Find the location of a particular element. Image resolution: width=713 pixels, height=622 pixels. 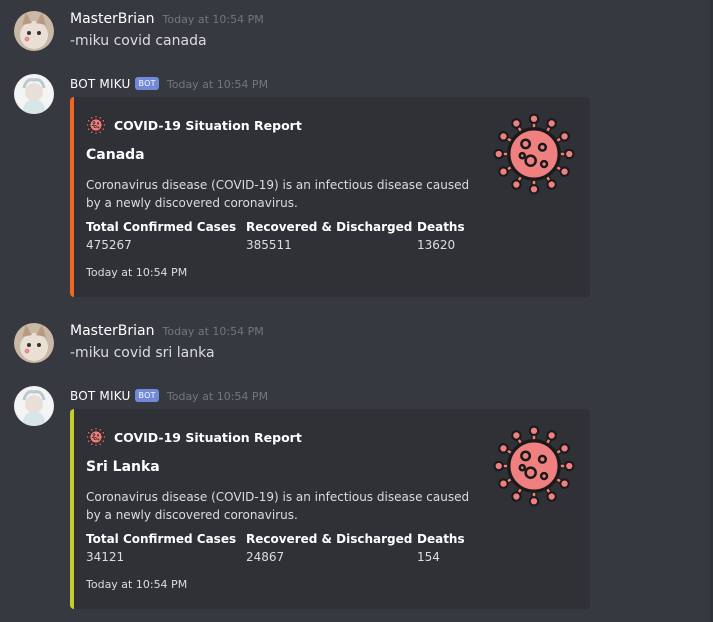

field-total-confirmed: Total Confirmed Cases 475267 is located at coordinates (161, 236).